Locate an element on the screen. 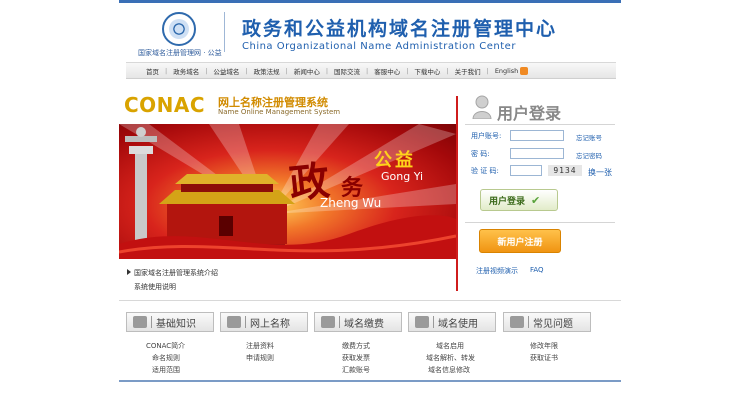  section-divider is located at coordinates (370, 300).